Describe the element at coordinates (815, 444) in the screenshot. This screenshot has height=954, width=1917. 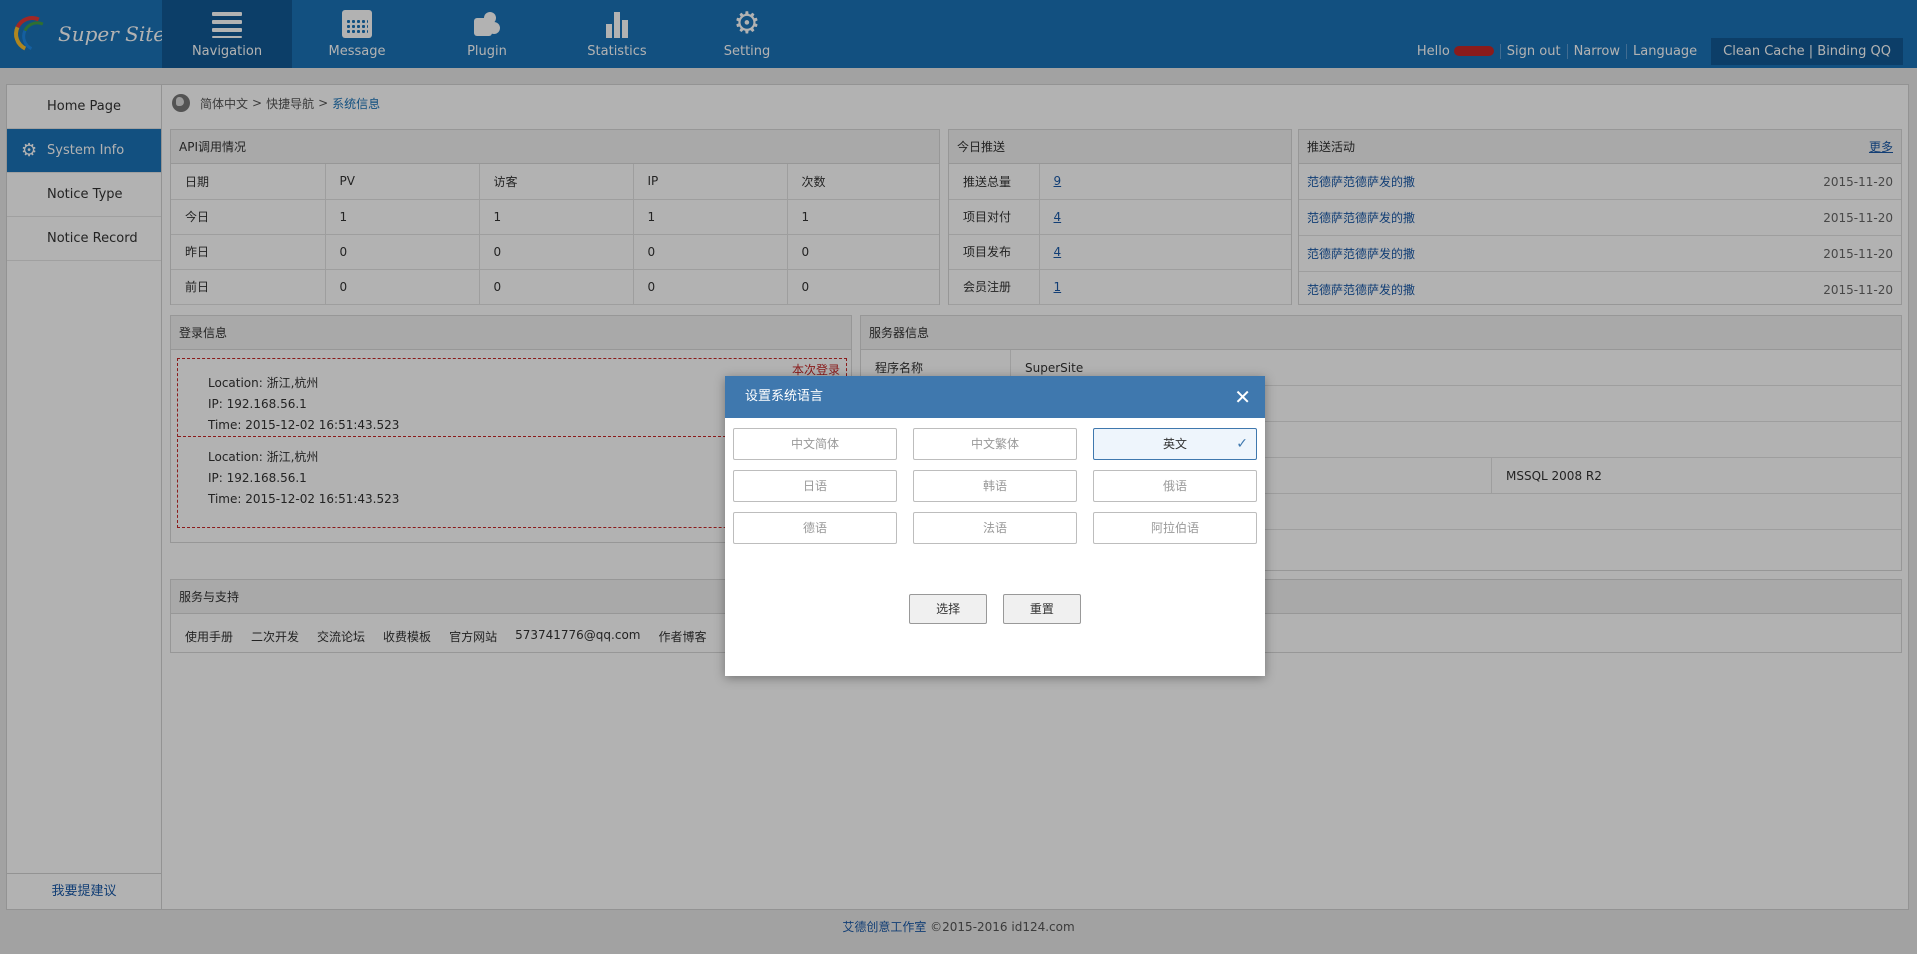
I see `lang-option-zh-cn: 中文简体` at that location.